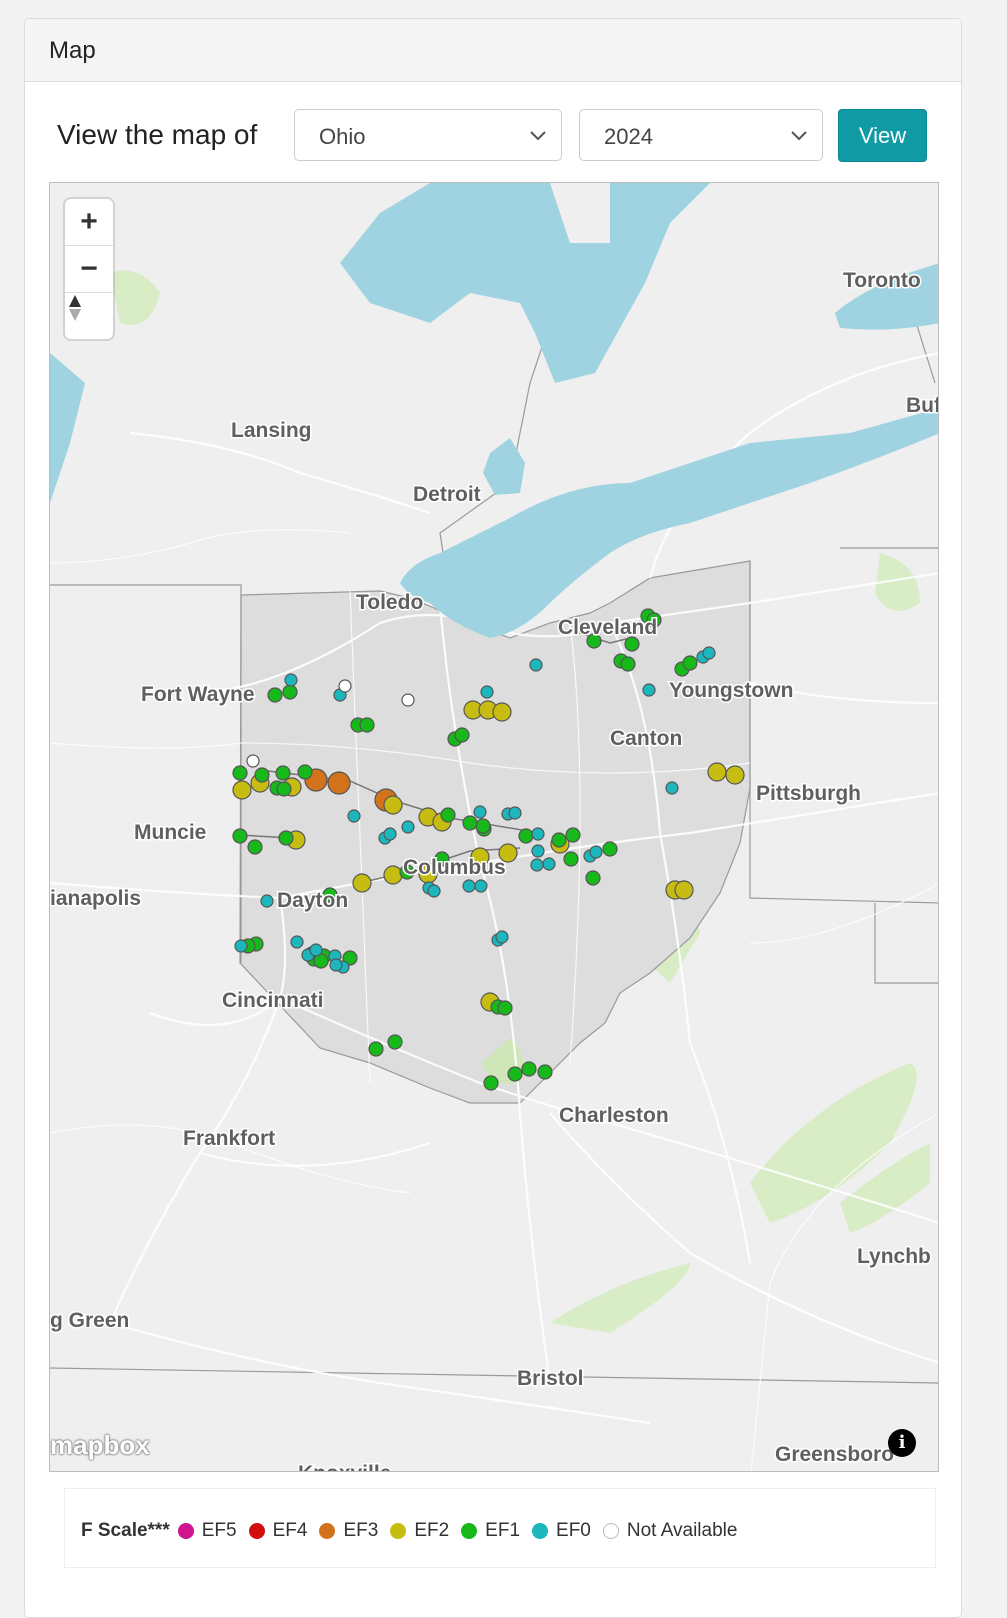  I want to click on city-label: Bristol, so click(550, 1378).